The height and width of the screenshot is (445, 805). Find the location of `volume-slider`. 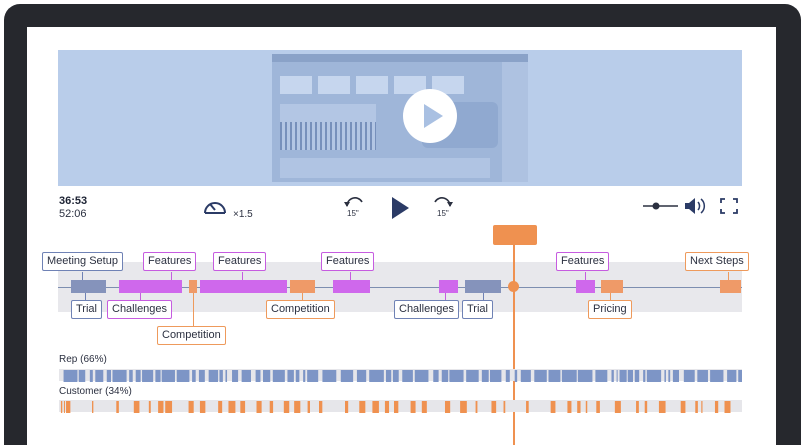

volume-slider is located at coordinates (661, 208).